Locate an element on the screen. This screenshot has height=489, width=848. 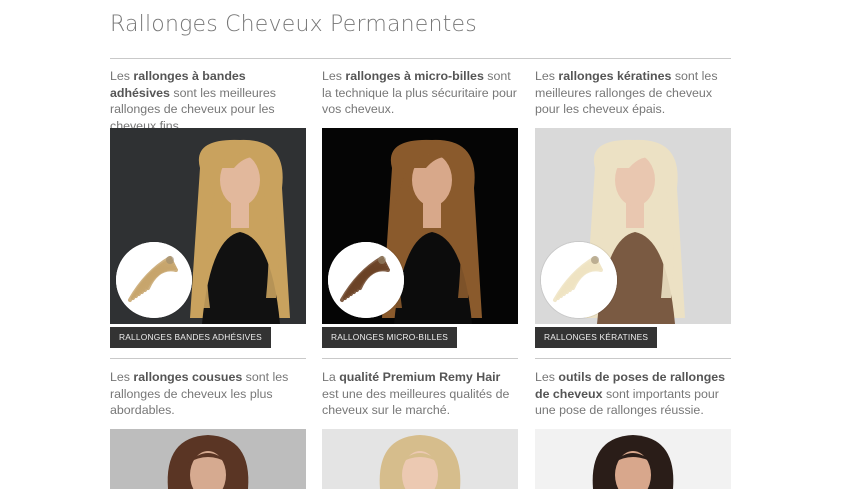
bandes-adhesives-button: RALLONGES BANDES ADHÉSIVES is located at coordinates (190, 337).